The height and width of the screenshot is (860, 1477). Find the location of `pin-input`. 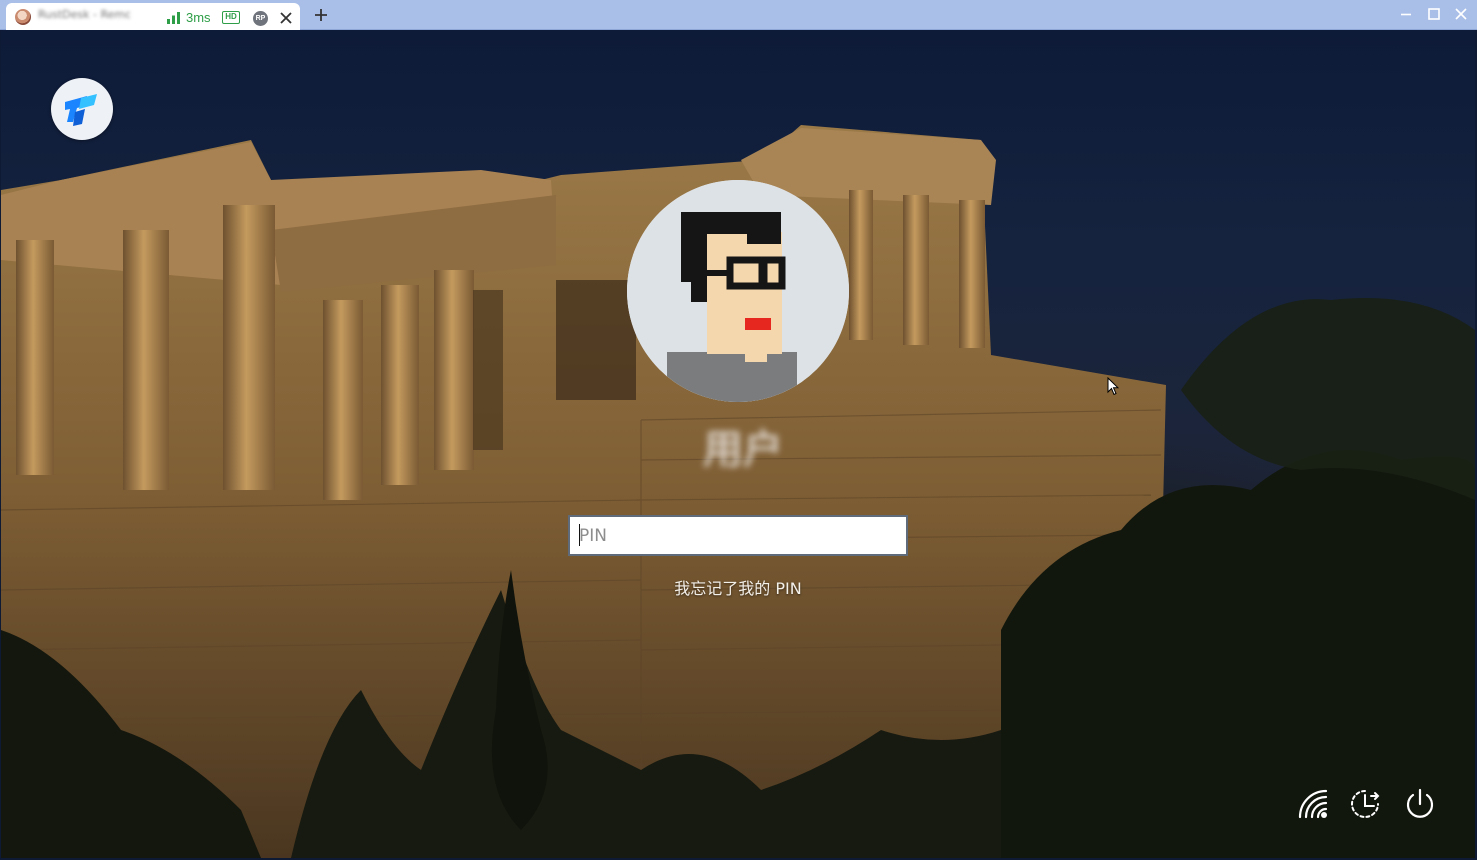

pin-input is located at coordinates (738, 535).